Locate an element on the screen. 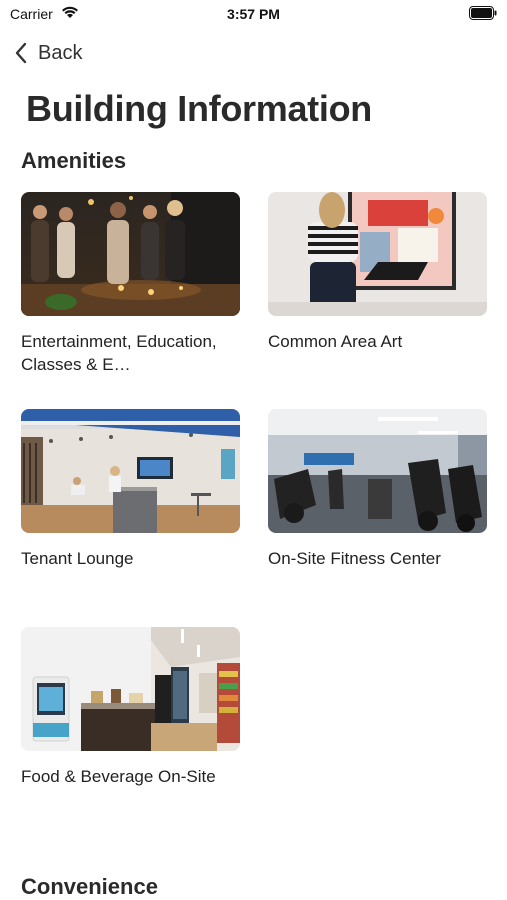 The height and width of the screenshot is (900, 507). market-kiosk-photo is located at coordinates (130, 689).